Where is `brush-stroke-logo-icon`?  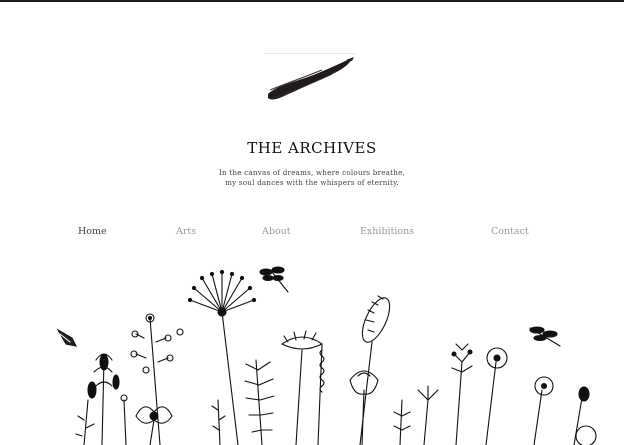
brush-stroke-logo-icon is located at coordinates (310, 81).